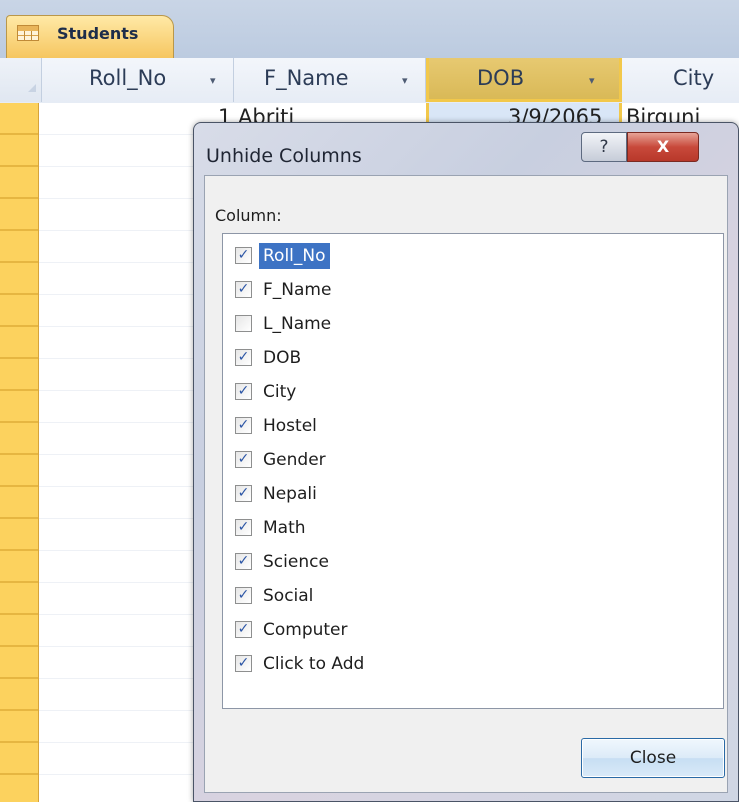  What do you see at coordinates (465, 597) in the screenshot?
I see `list-item-social: ✓ Social` at bounding box center [465, 597].